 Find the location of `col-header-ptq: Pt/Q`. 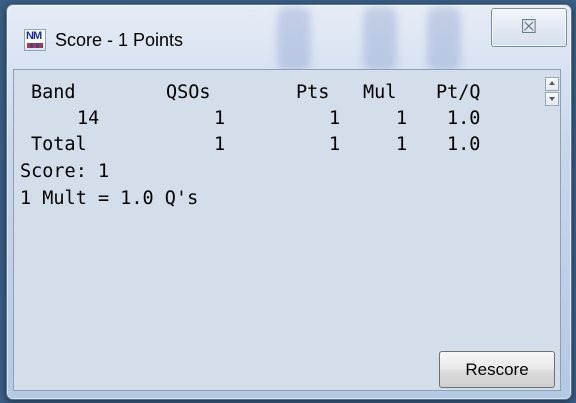

col-header-ptq: Pt/Q is located at coordinates (458, 92).